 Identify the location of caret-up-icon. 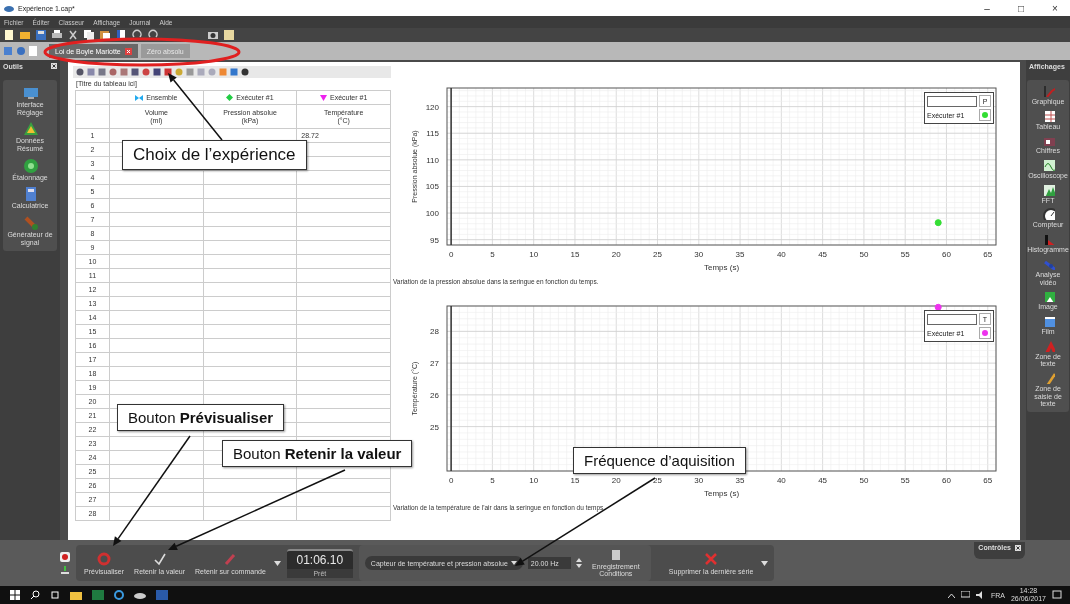
(951, 595).